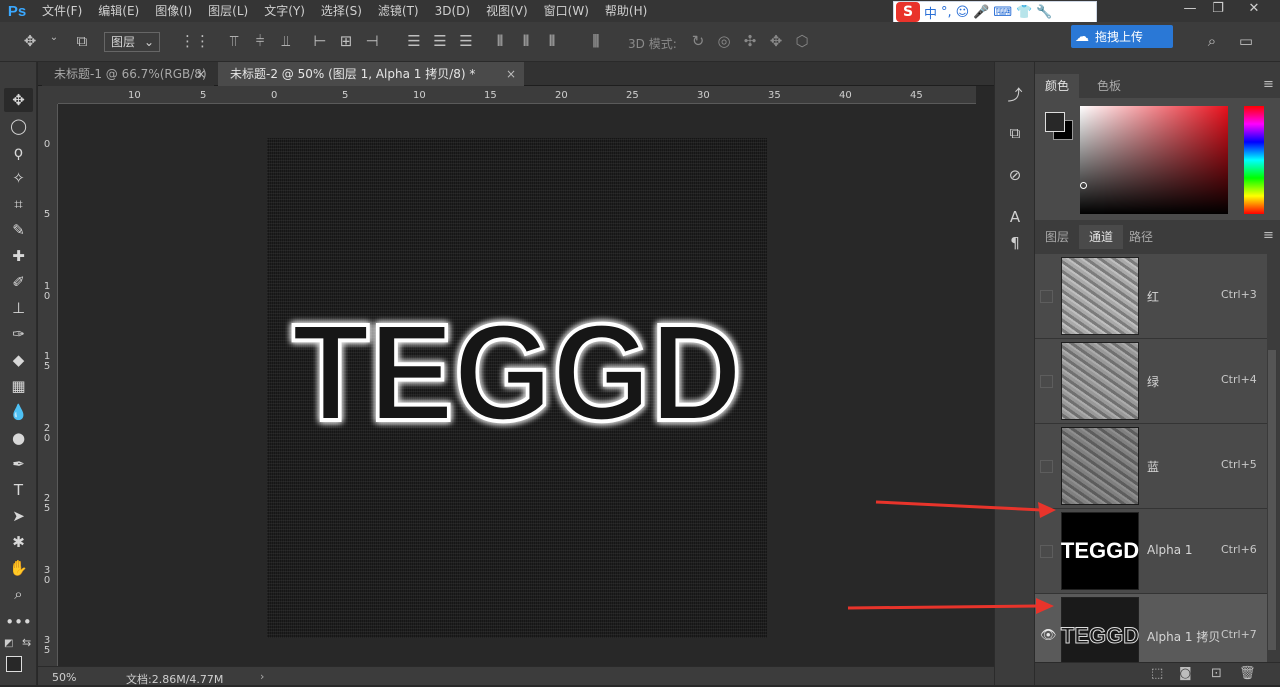 Image resolution: width=1280 pixels, height=687 pixels. Describe the element at coordinates (1057, 86) in the screenshot. I see `tab-color: 颜色` at that location.